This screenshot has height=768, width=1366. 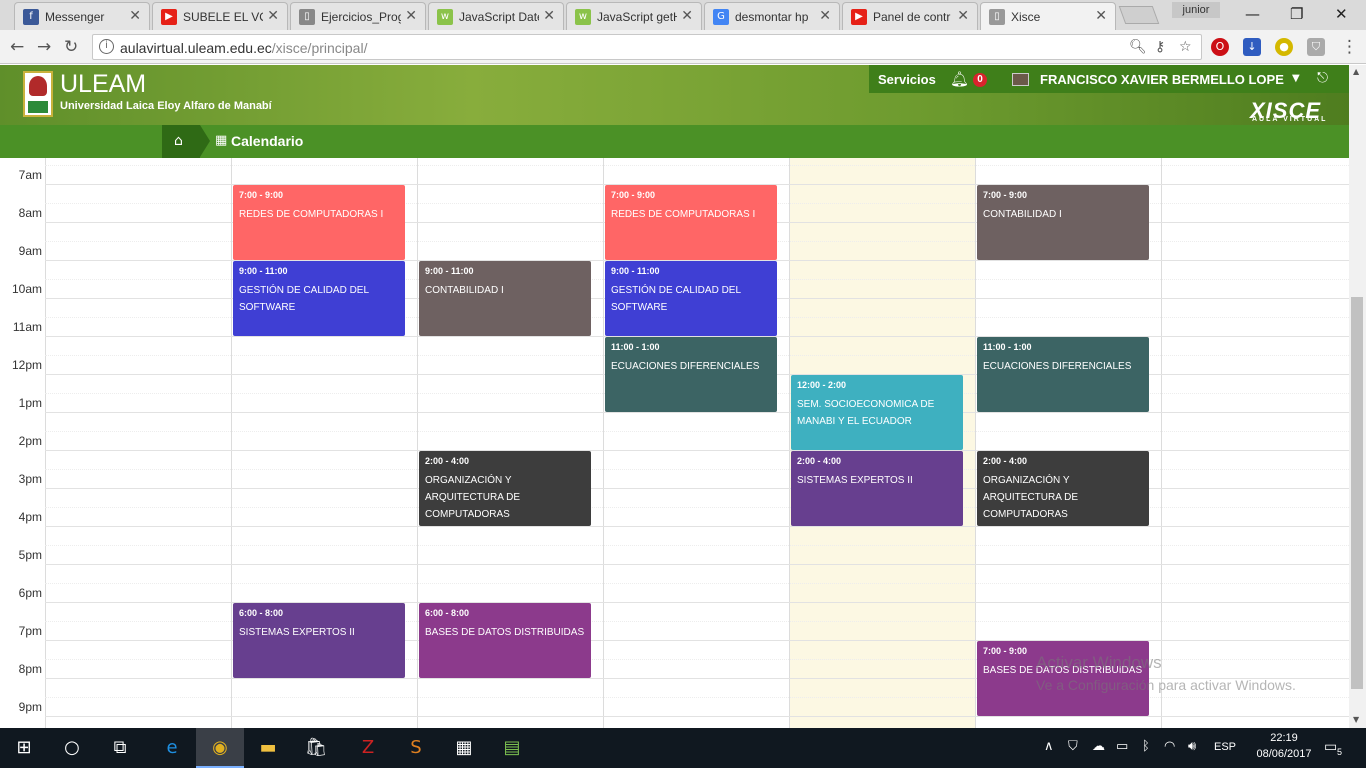 What do you see at coordinates (1284, 47) in the screenshot?
I see `extension-icon: ●` at bounding box center [1284, 47].